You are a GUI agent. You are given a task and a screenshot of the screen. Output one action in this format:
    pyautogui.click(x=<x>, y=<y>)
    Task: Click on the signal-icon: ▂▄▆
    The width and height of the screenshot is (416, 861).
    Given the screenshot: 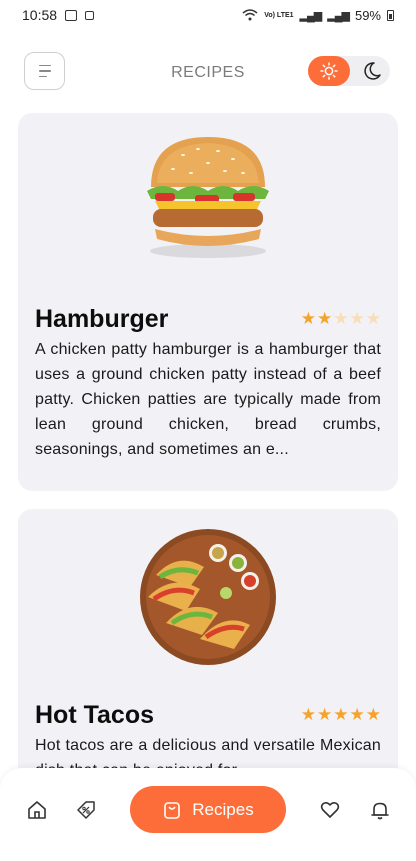 What is the action you would take?
    pyautogui.click(x=311, y=15)
    